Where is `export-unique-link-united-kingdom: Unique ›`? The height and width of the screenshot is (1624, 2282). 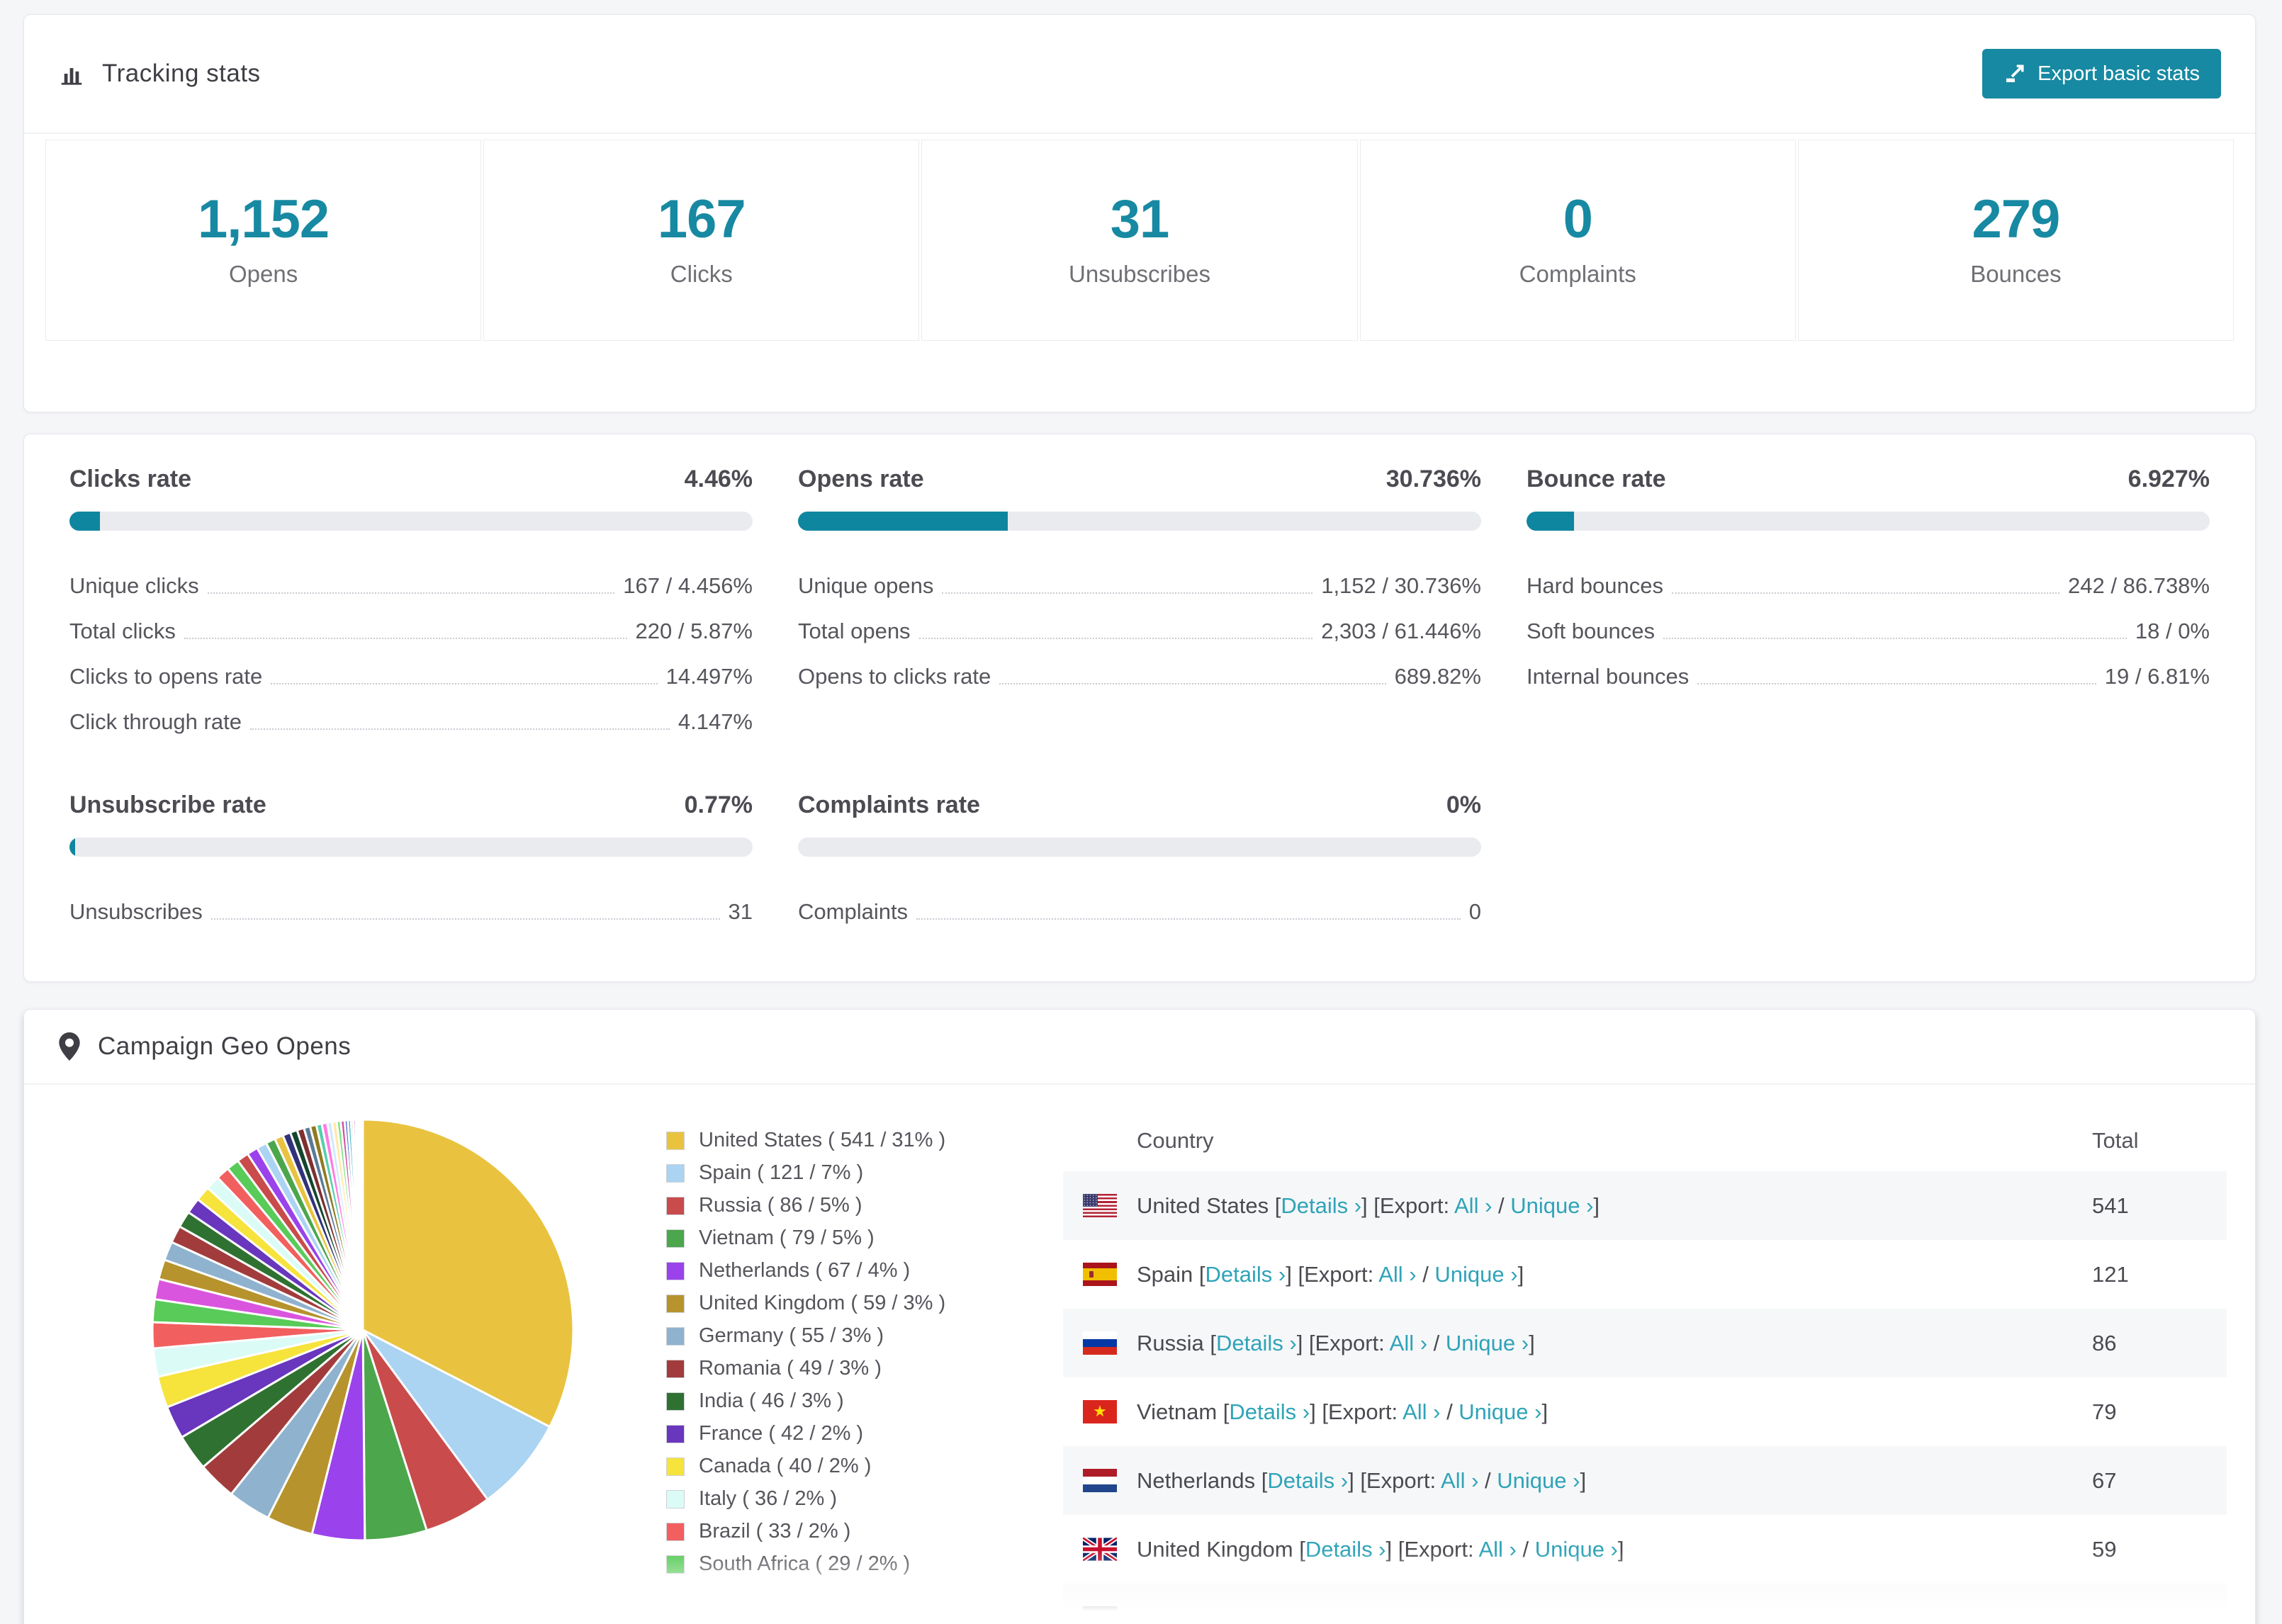 export-unique-link-united-kingdom: Unique › is located at coordinates (1576, 1549).